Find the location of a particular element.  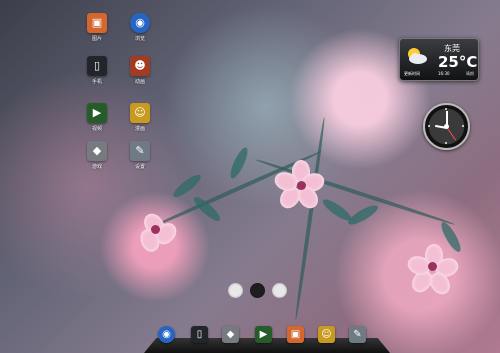

app-settings: ✎ 设置 is located at coordinates (140, 159).